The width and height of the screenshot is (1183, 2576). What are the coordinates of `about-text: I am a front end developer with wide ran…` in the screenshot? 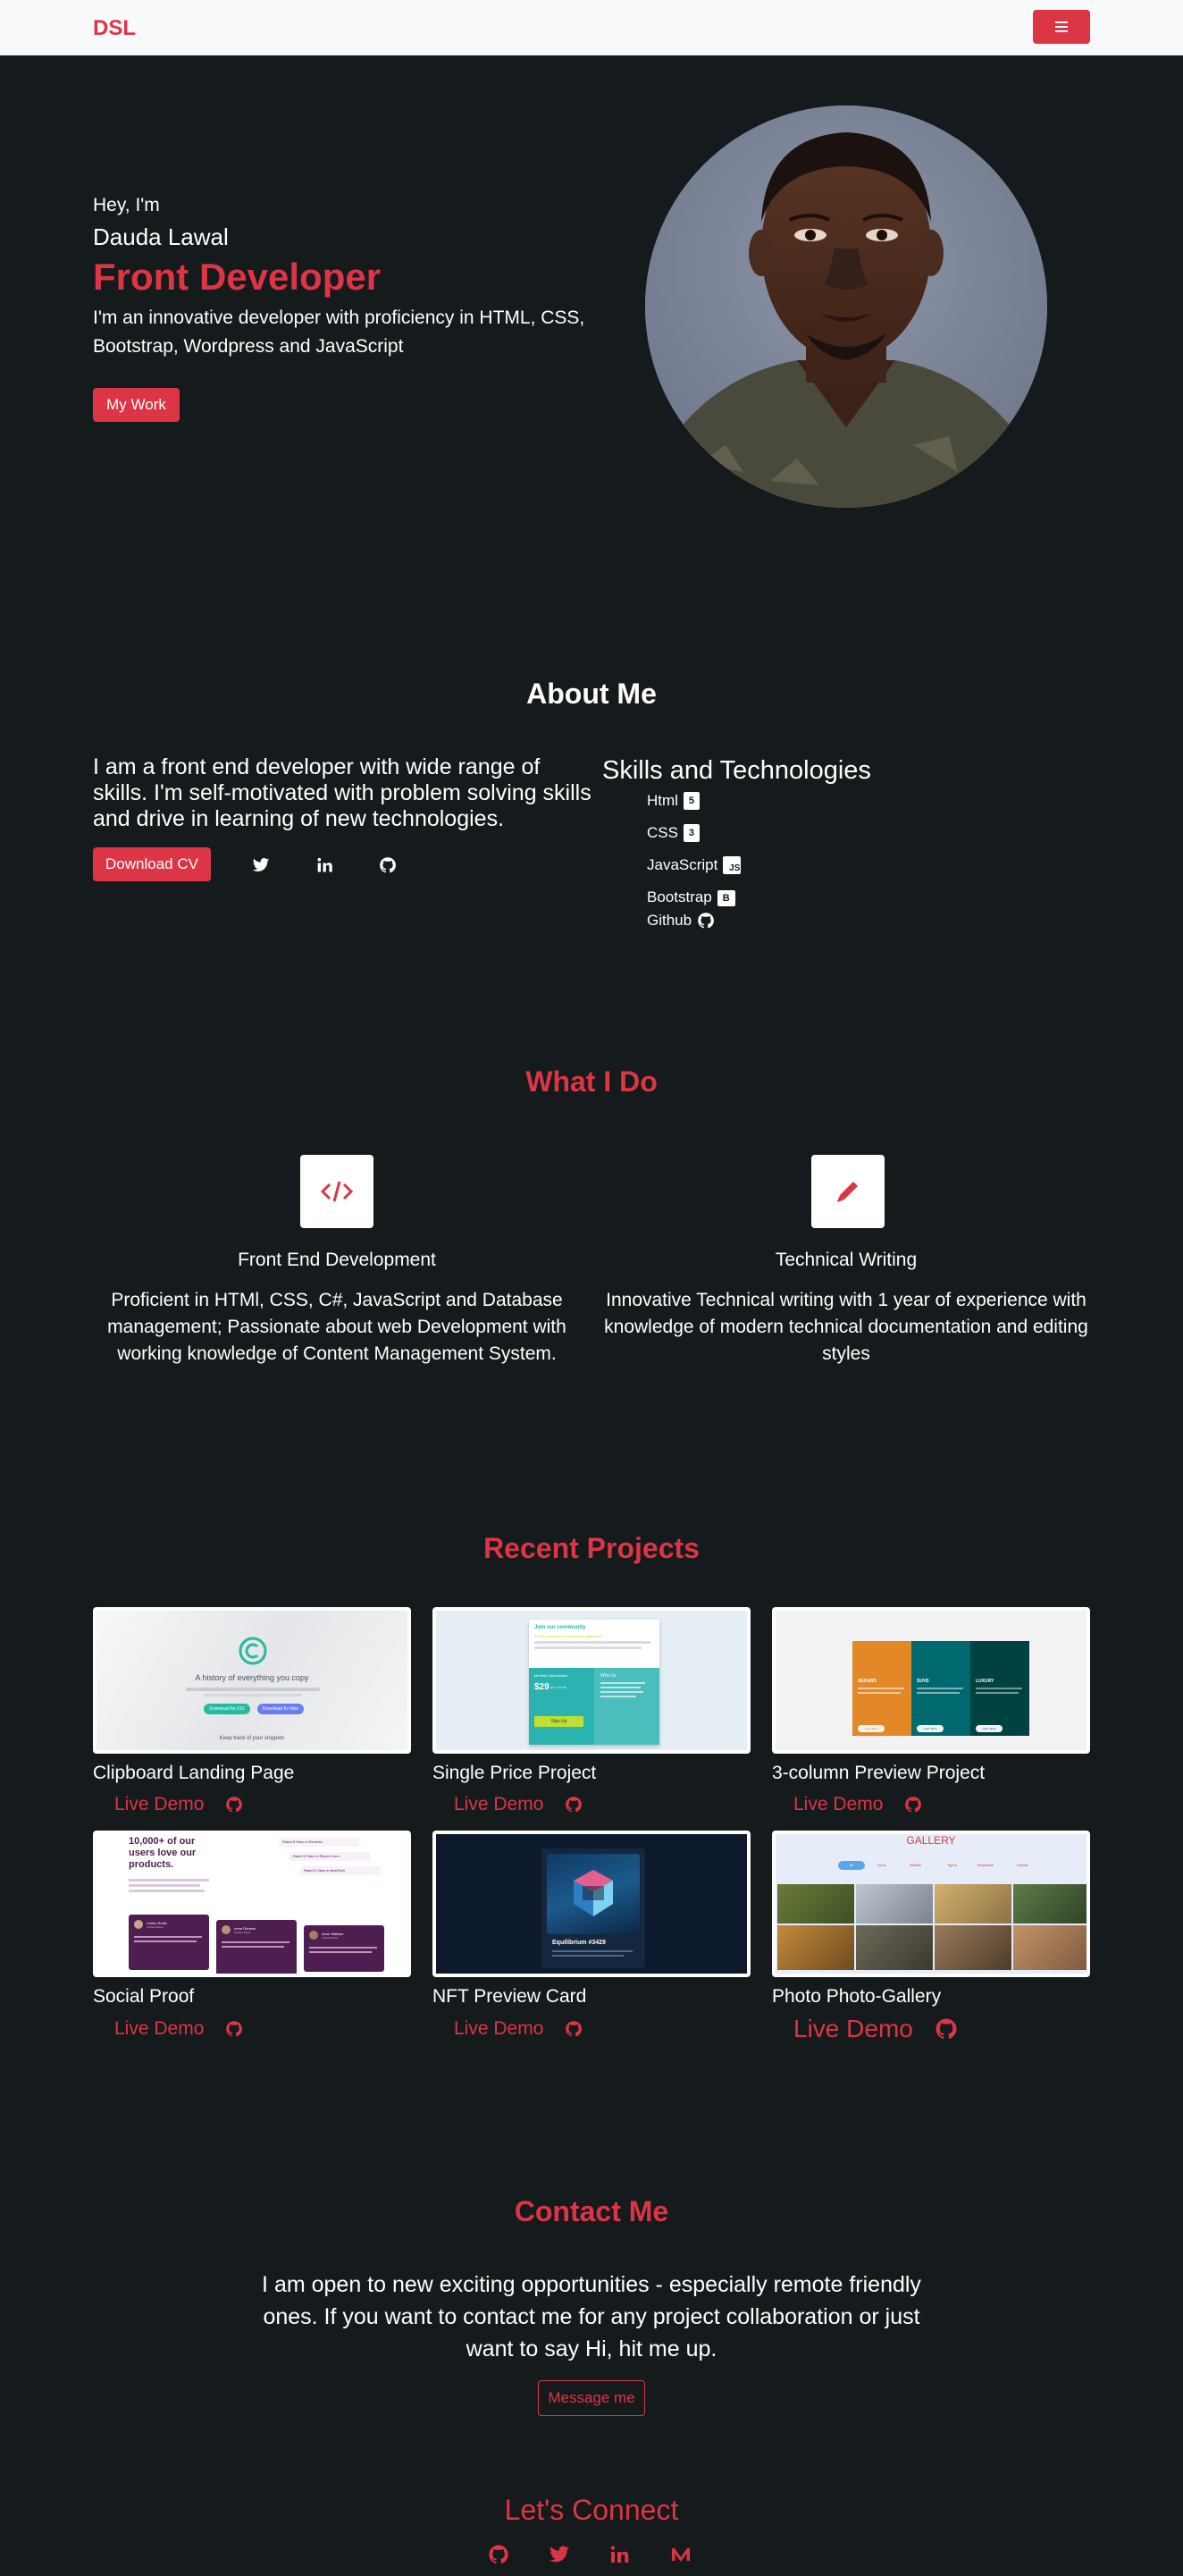 It's located at (342, 793).